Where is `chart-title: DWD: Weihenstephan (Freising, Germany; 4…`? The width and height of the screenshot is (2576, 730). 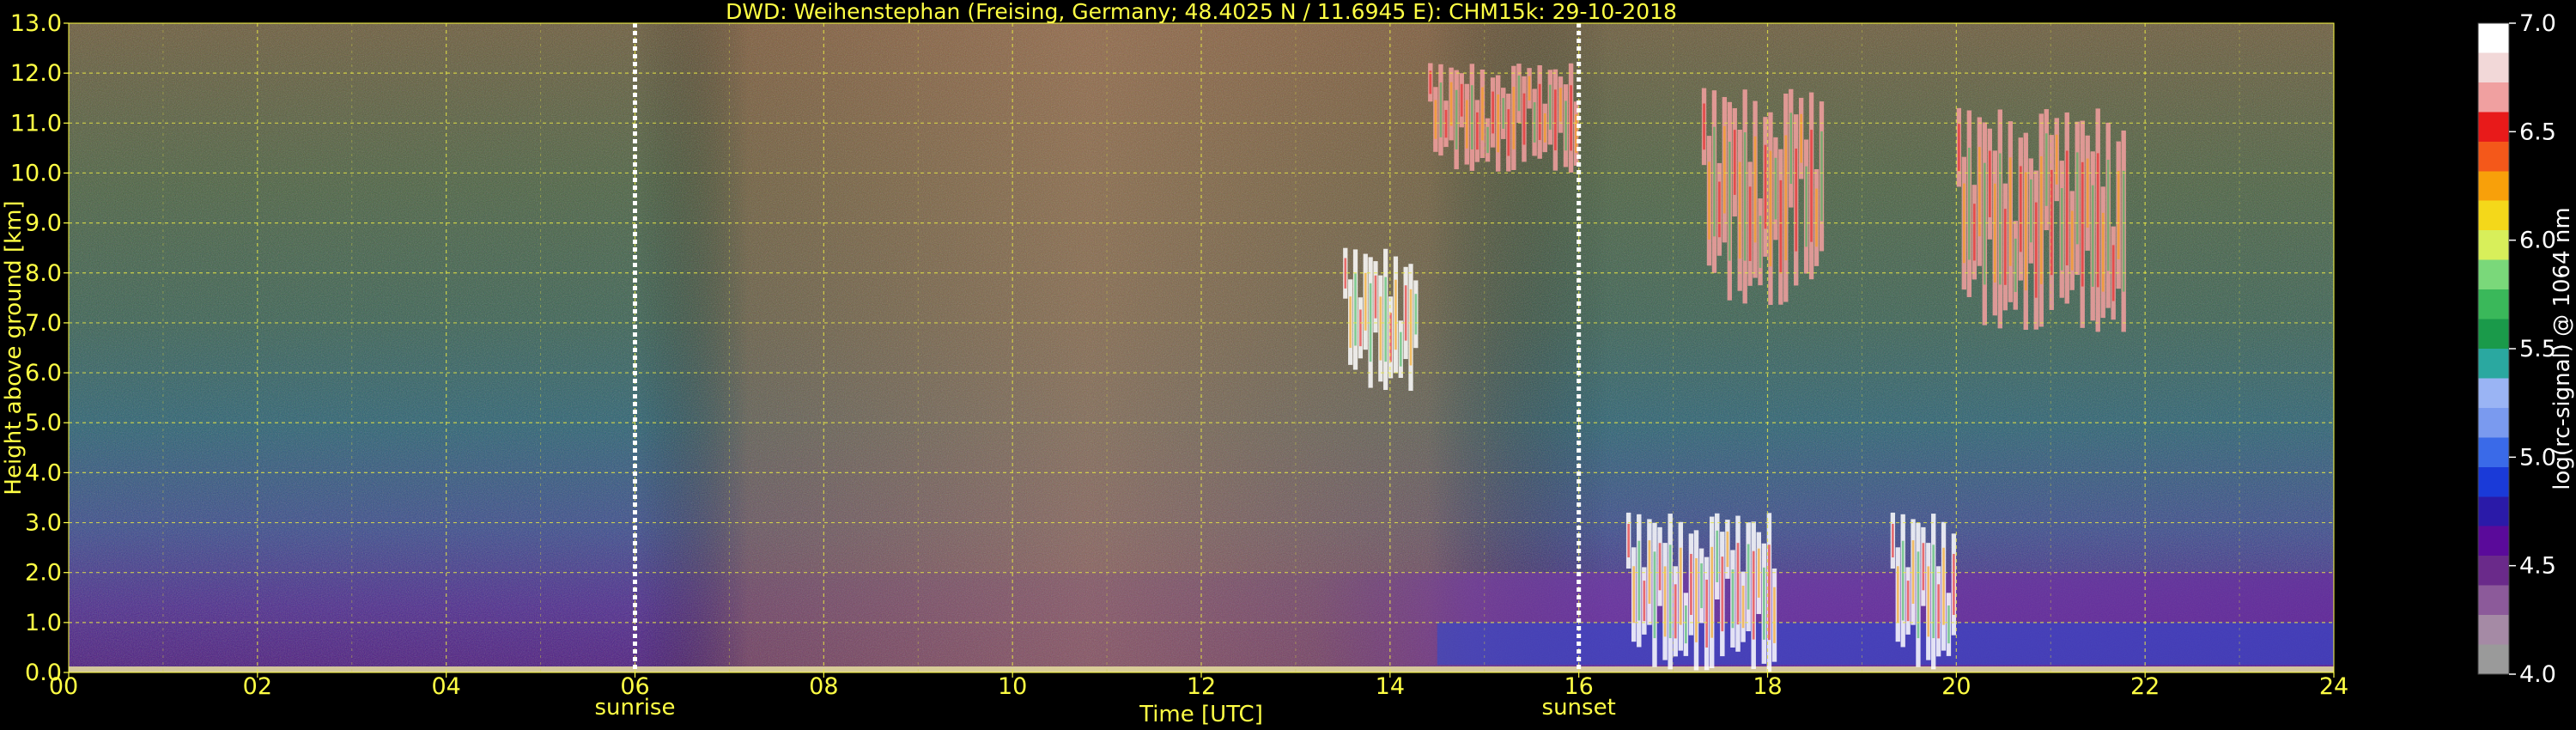 chart-title: DWD: Weihenstephan (Freising, Germany; 4… is located at coordinates (1202, 12).